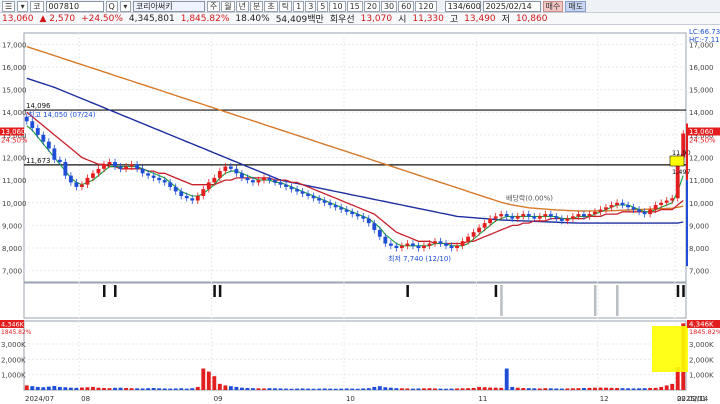 The height and width of the screenshot is (404, 720). What do you see at coordinates (252, 18) in the screenshot?
I see `turnover-pct: 18.40%` at bounding box center [252, 18].